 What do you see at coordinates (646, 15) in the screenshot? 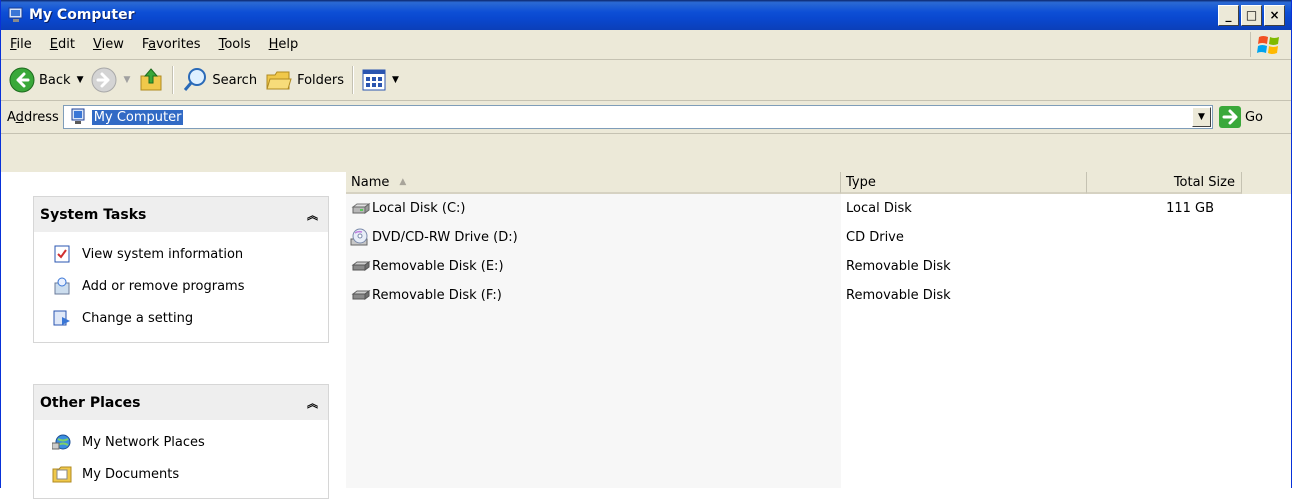
I see `title-bar: My Computer _ □ ×` at bounding box center [646, 15].